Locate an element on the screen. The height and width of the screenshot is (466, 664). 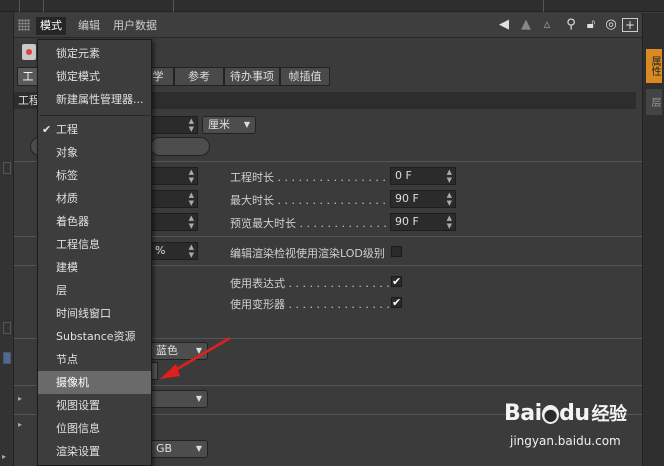
forward-arrow-icon: ▵ is located at coordinates (547, 25).